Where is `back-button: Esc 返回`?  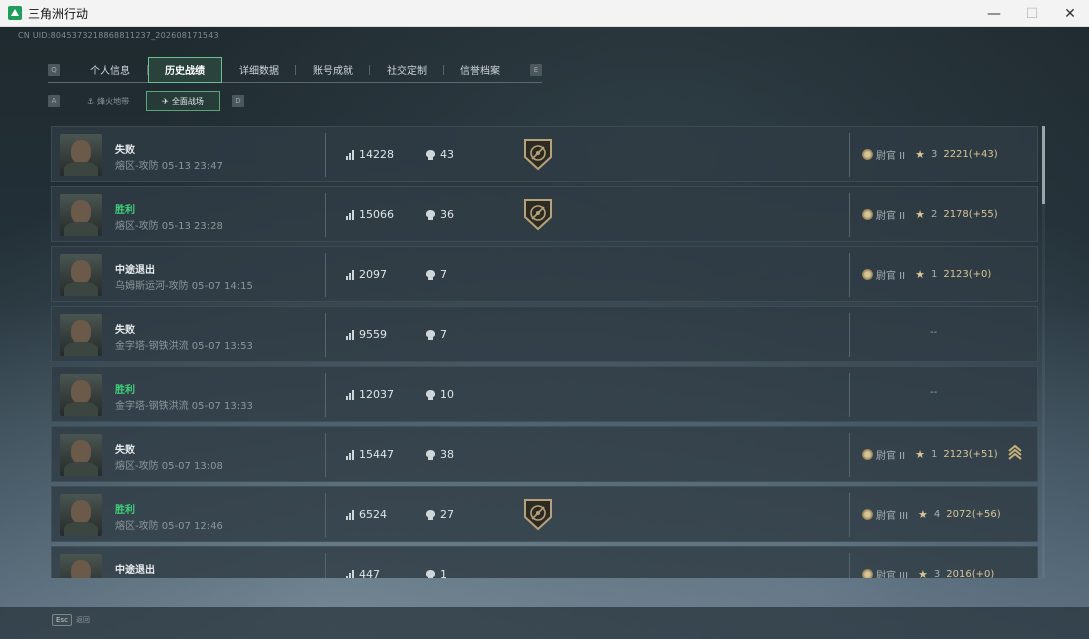
back-button: Esc 返回 is located at coordinates (71, 620).